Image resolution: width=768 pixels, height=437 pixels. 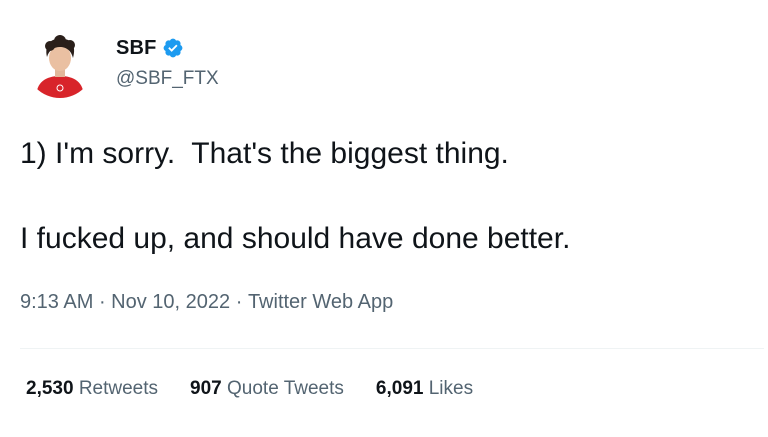 What do you see at coordinates (56, 302) in the screenshot?
I see `tweet-time: 9:13 AM` at bounding box center [56, 302].